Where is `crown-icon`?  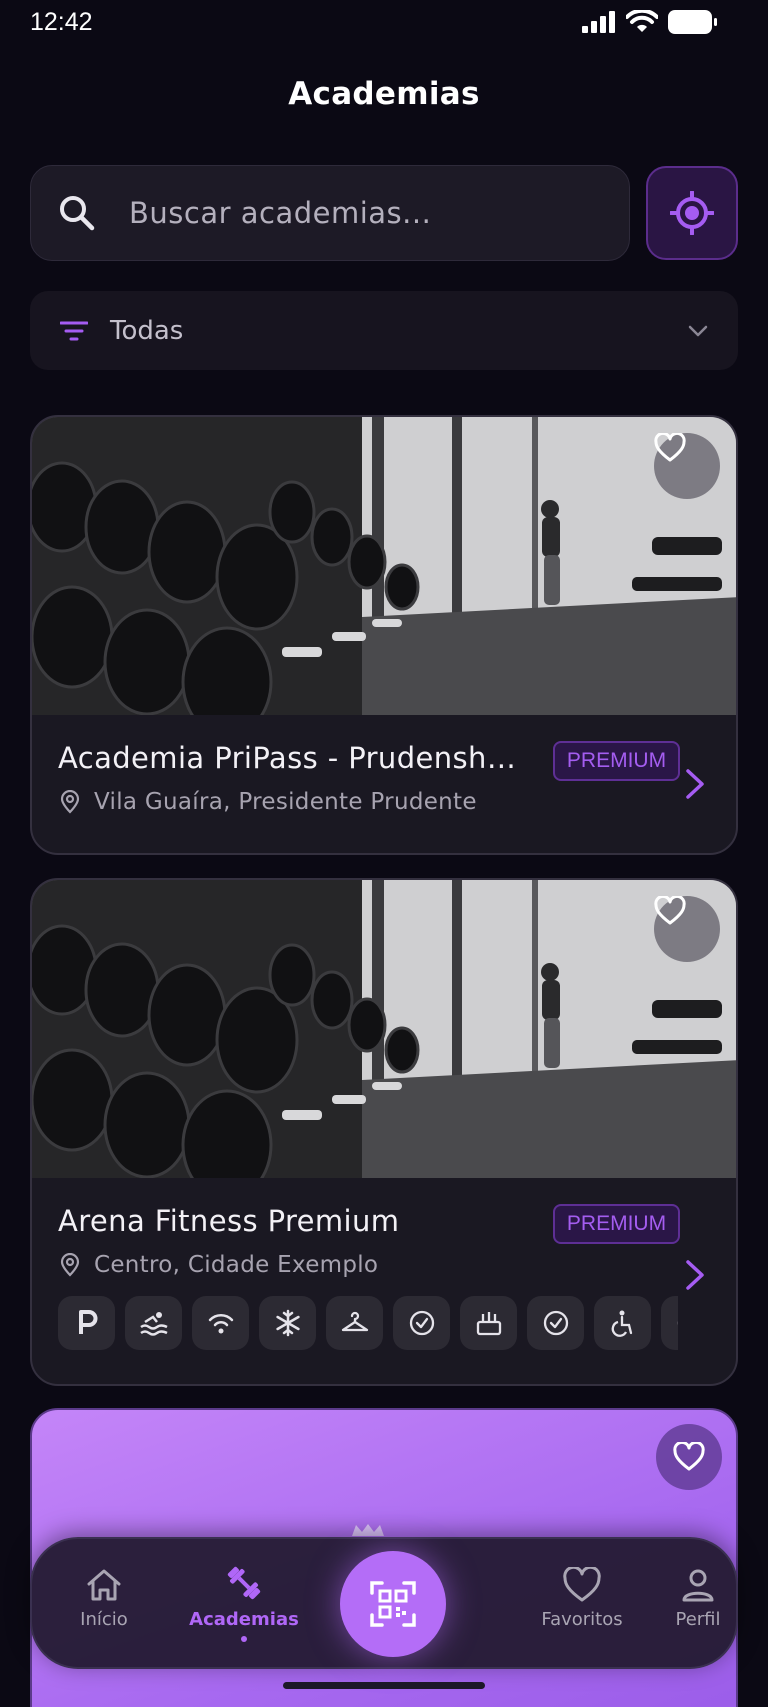
crown-icon is located at coordinates (368, 1530).